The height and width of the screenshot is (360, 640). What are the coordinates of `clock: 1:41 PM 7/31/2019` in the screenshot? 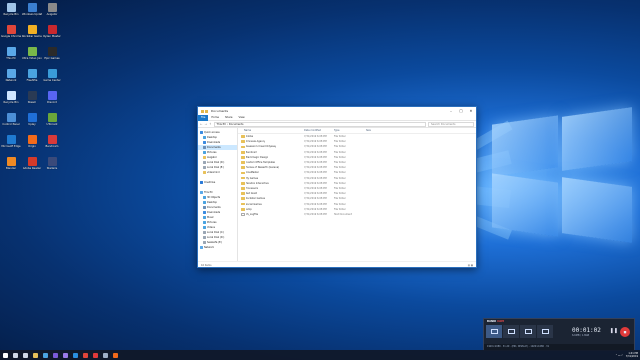 It's located at (632, 355).